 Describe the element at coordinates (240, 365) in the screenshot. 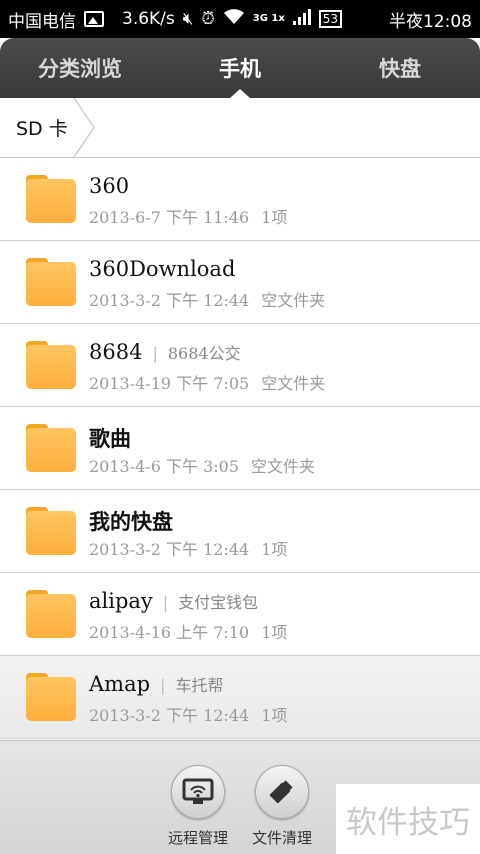

I see `list-item: 8684 | 8684公交 2013-4-19 下午 7:05 空文件夹` at that location.